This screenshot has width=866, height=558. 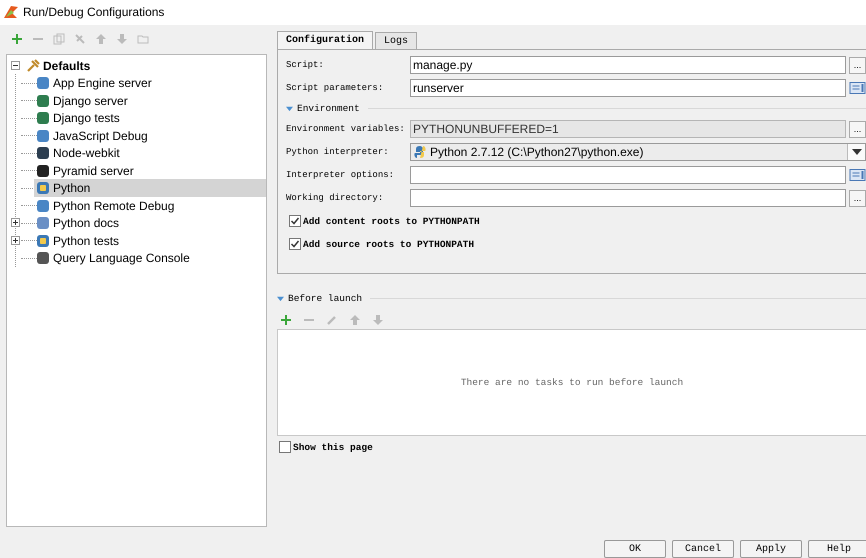 What do you see at coordinates (150, 188) in the screenshot?
I see `tree-item: Python` at bounding box center [150, 188].